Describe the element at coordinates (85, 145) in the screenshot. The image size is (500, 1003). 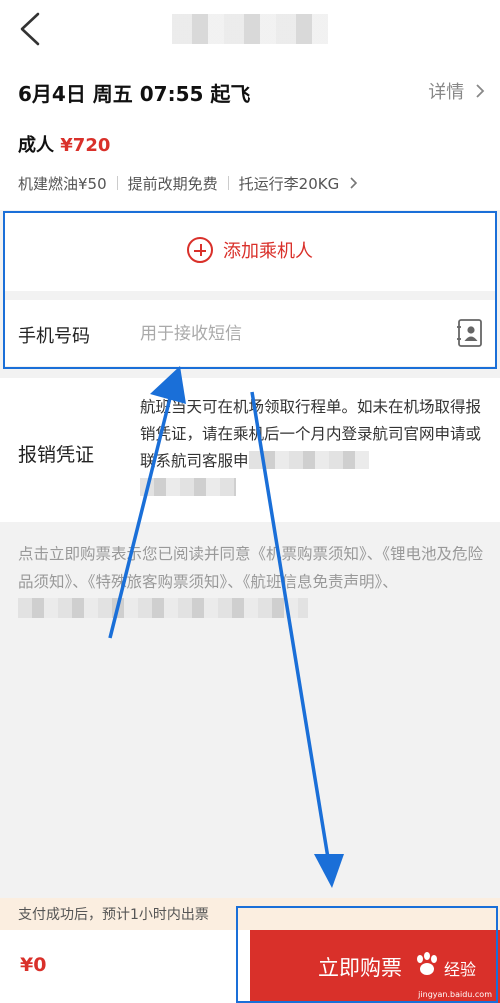
I see `fare-price: ¥720` at that location.